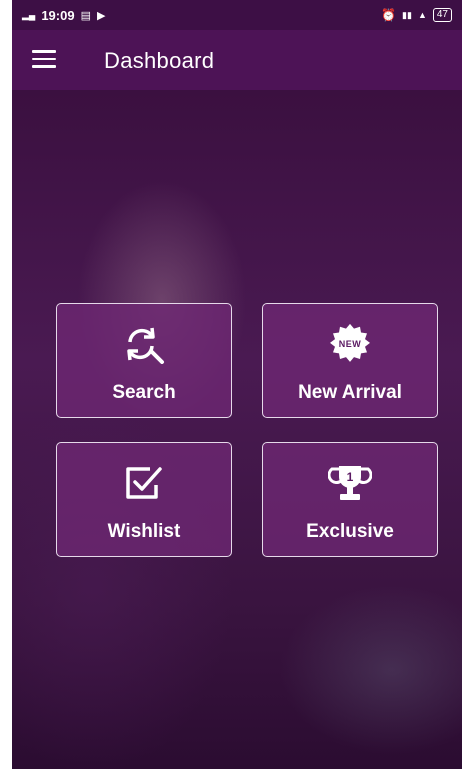  I want to click on new-badge-icon: NEW, so click(350, 344).